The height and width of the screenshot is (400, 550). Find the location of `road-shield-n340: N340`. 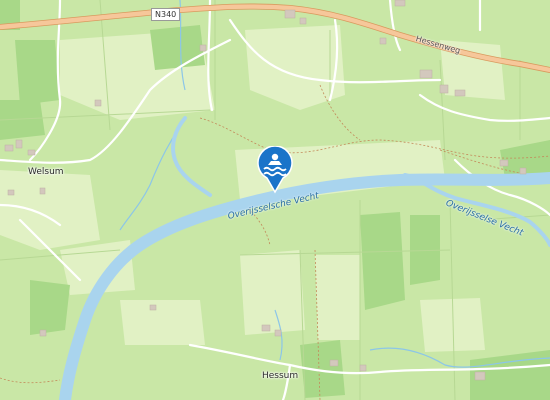

road-shield-n340: N340 is located at coordinates (166, 14).